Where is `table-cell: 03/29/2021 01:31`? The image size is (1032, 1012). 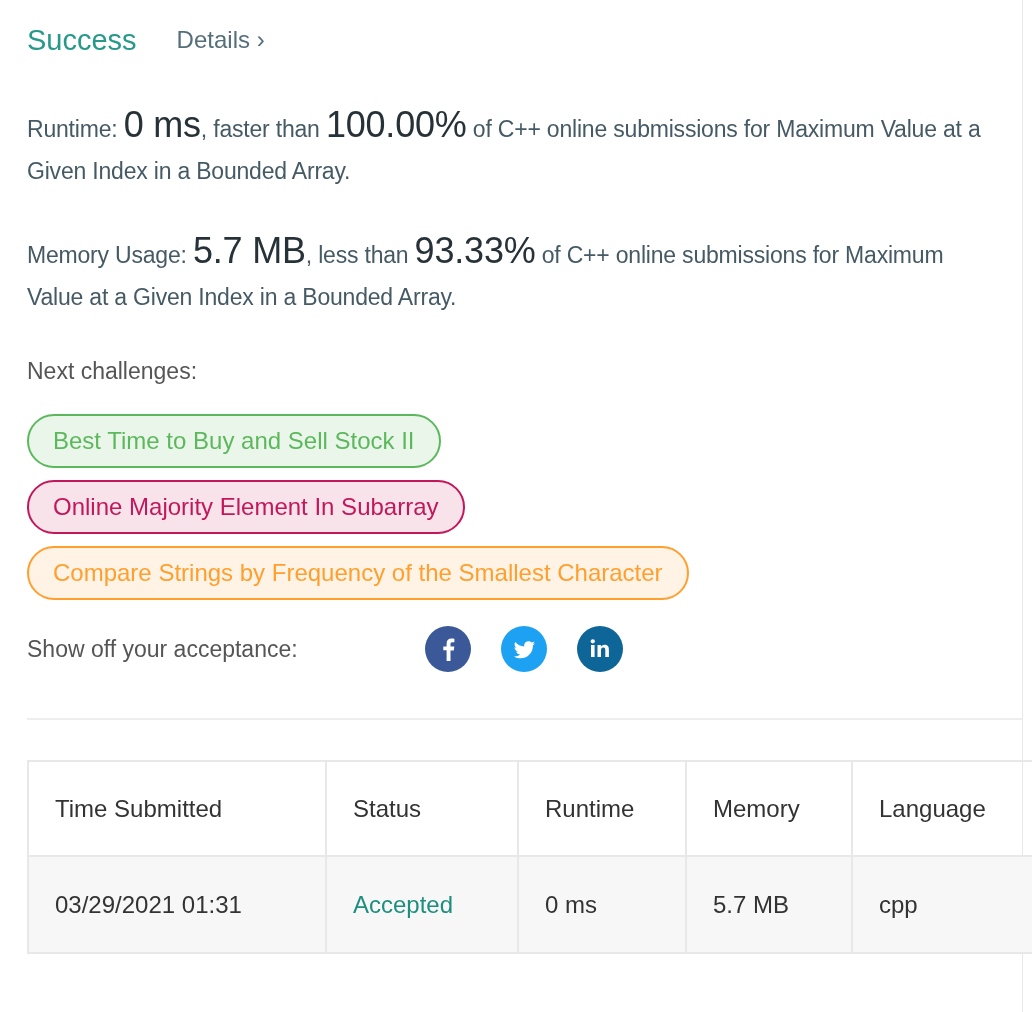 table-cell: 03/29/2021 01:31 is located at coordinates (177, 904).